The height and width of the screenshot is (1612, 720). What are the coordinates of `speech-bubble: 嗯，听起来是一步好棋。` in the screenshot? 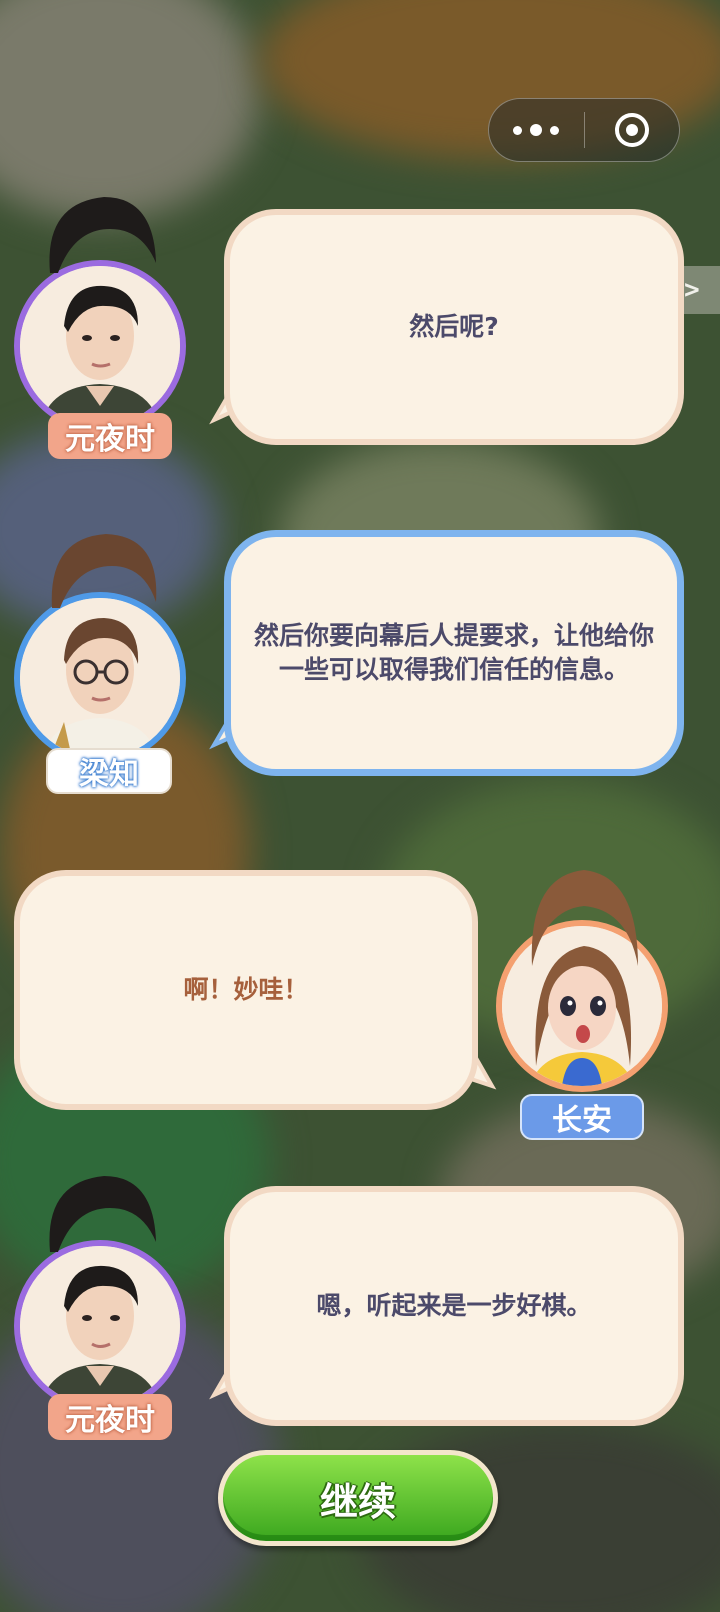 It's located at (454, 1306).